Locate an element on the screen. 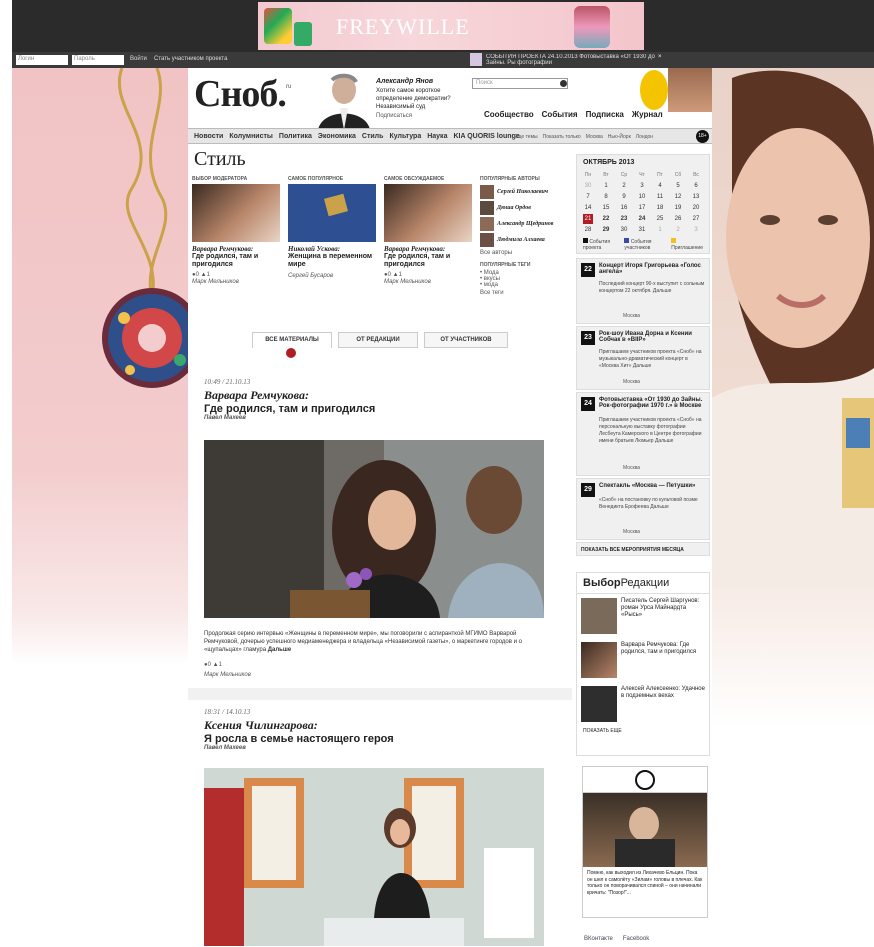  calendar-day: 22 is located at coordinates (606, 219).